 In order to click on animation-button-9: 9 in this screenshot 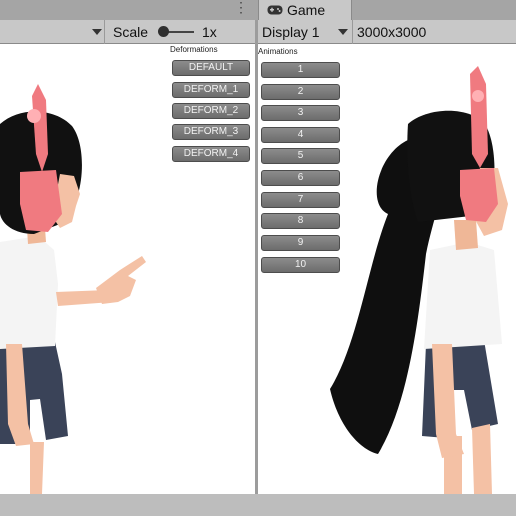, I will do `click(300, 243)`.